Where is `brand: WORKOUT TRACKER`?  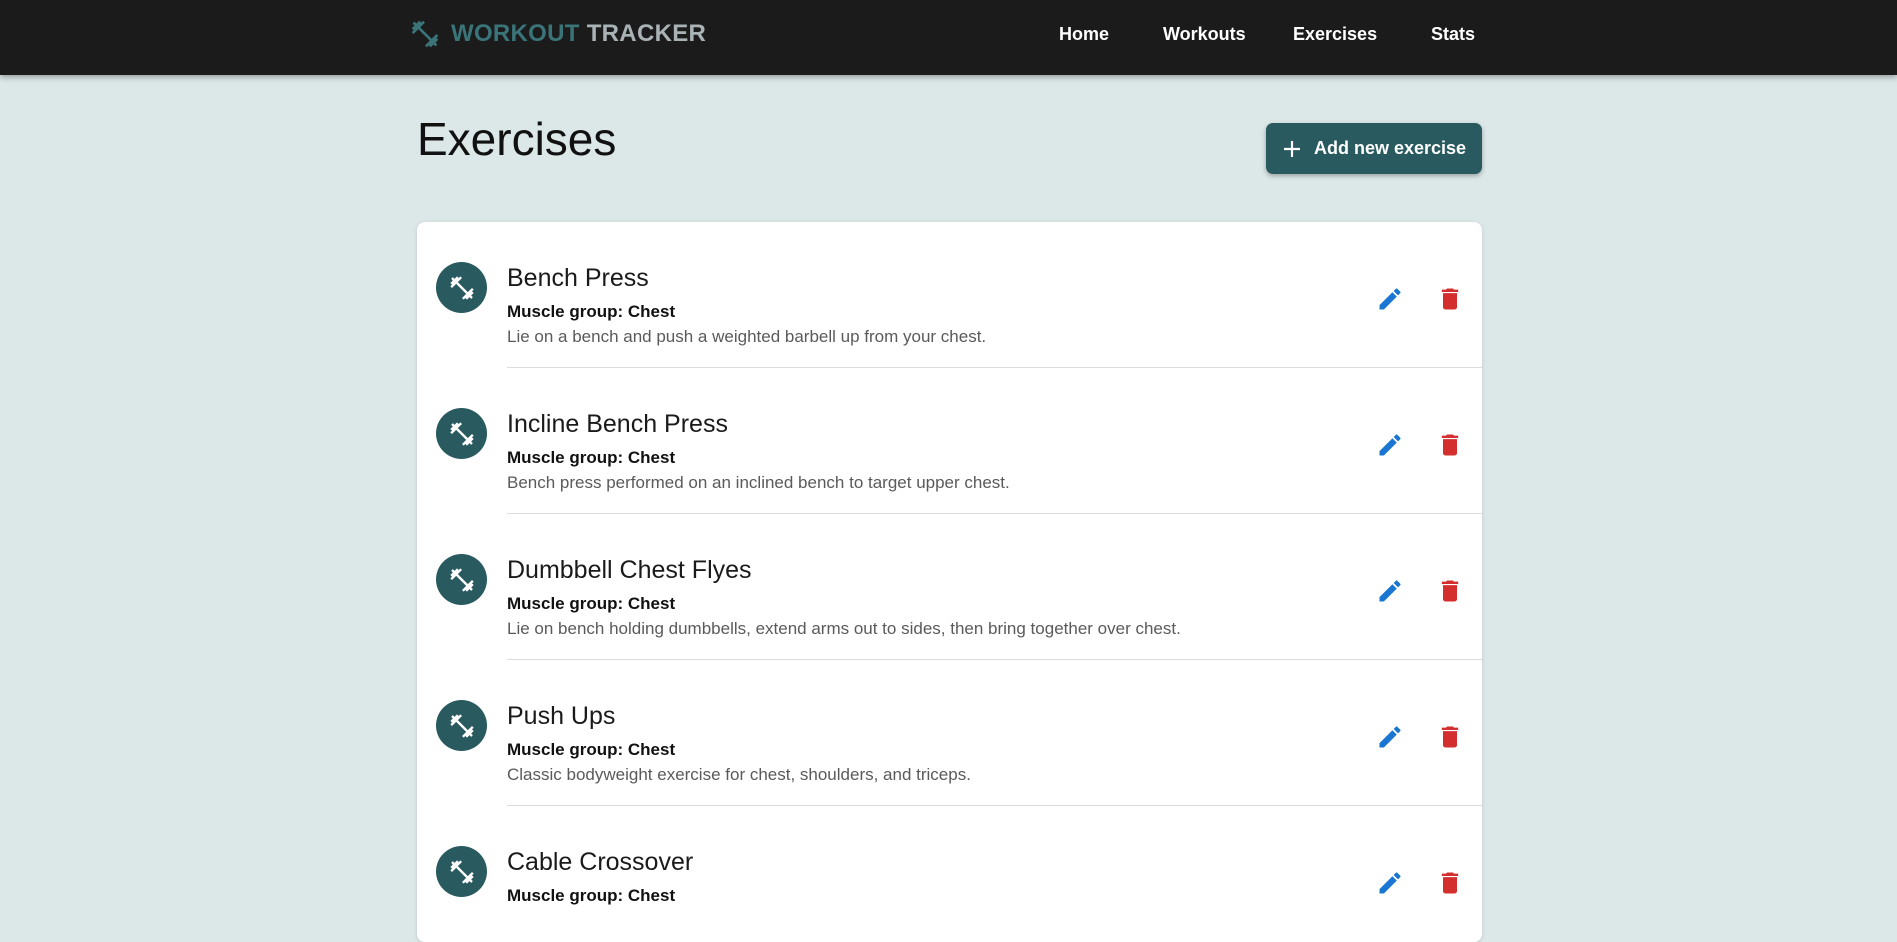 brand: WORKOUT TRACKER is located at coordinates (557, 34).